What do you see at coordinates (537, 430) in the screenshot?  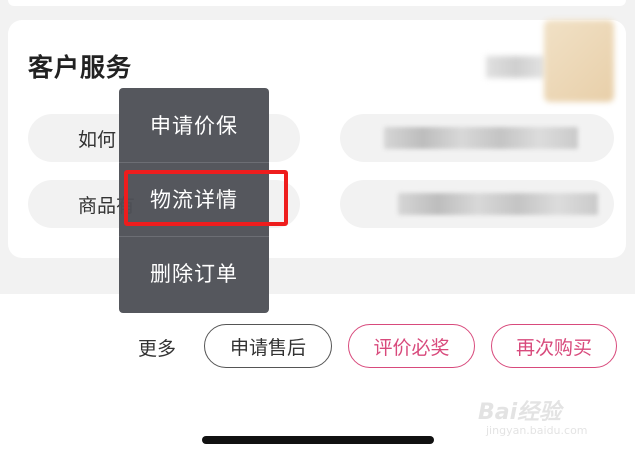 I see `watermark-url: jingyan.baidu.com` at bounding box center [537, 430].